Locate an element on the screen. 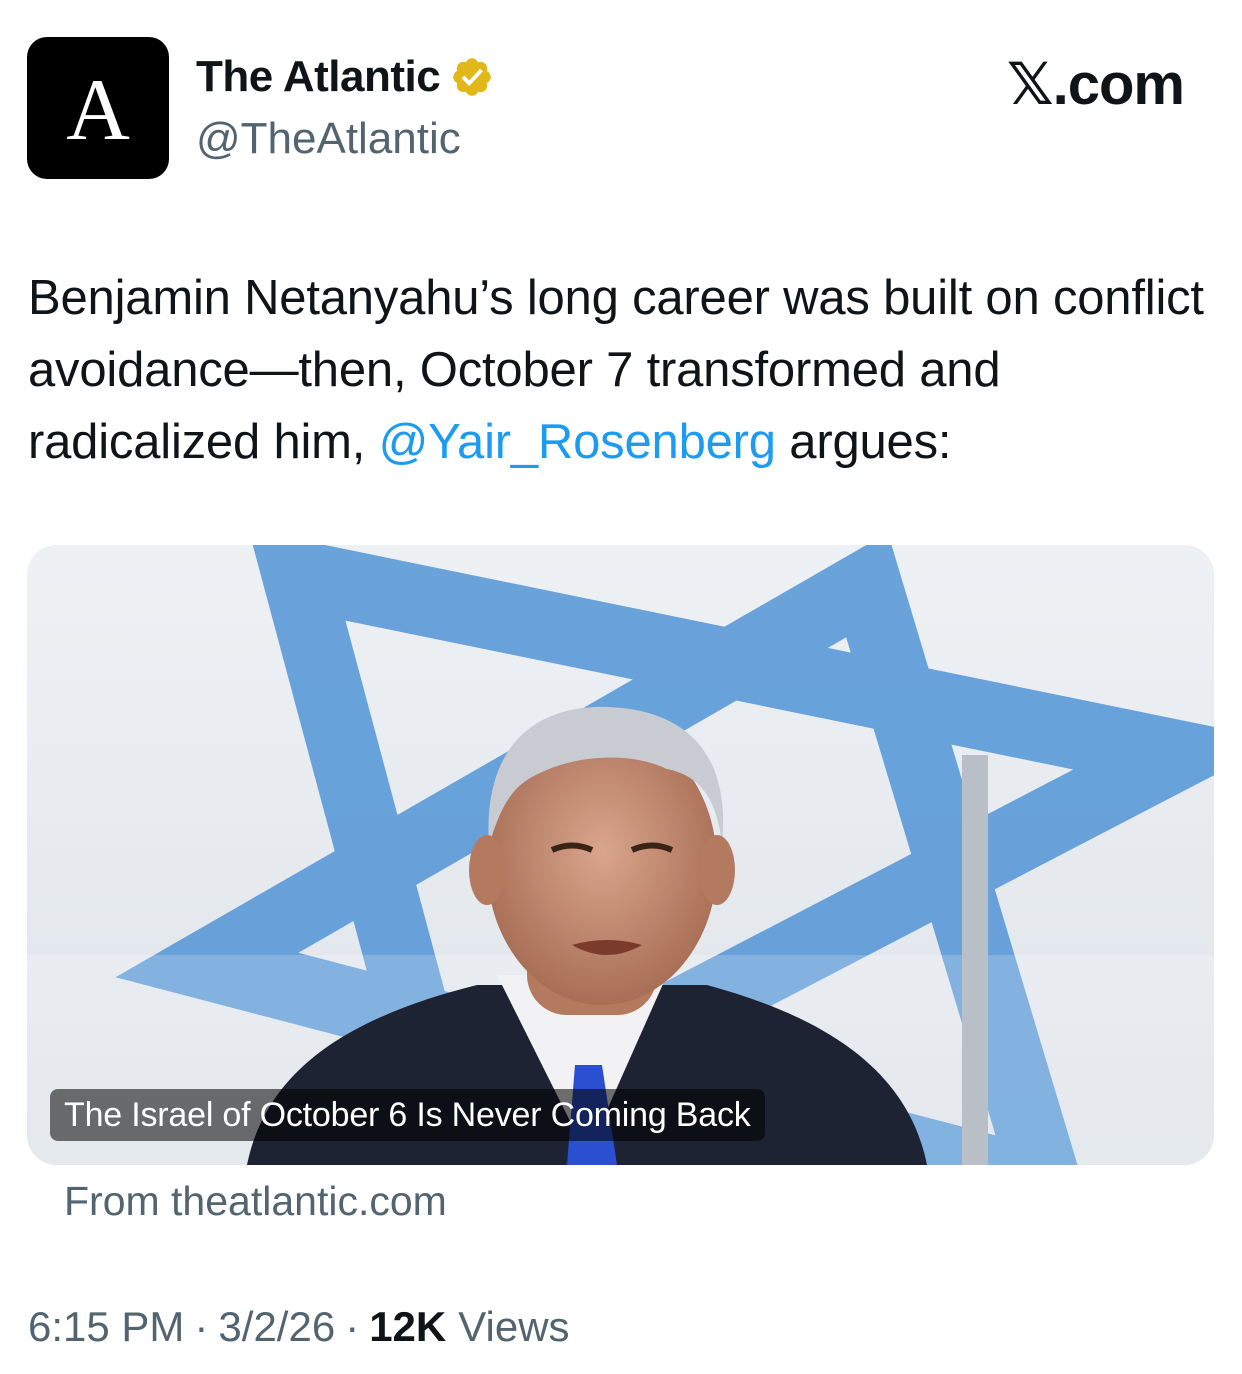 This screenshot has width=1242, height=1374. author-name-row: The Atlantic is located at coordinates (345, 77).